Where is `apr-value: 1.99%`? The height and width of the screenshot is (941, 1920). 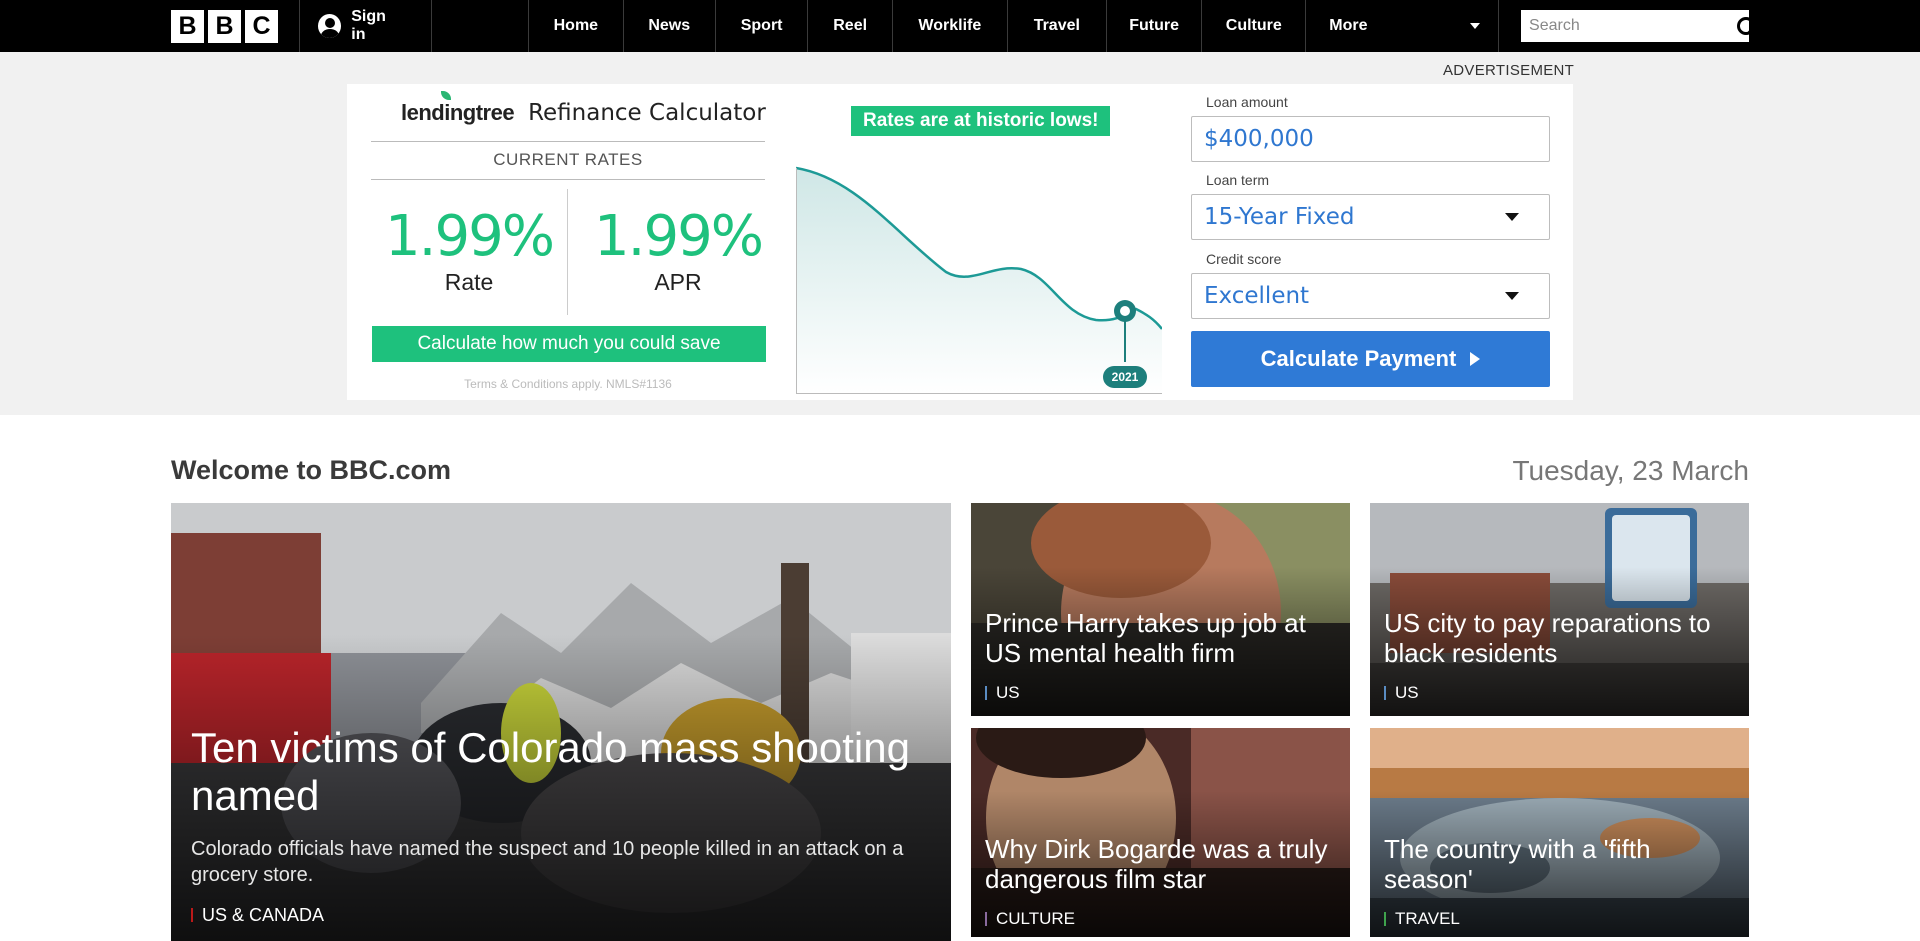 apr-value: 1.99% is located at coordinates (679, 236).